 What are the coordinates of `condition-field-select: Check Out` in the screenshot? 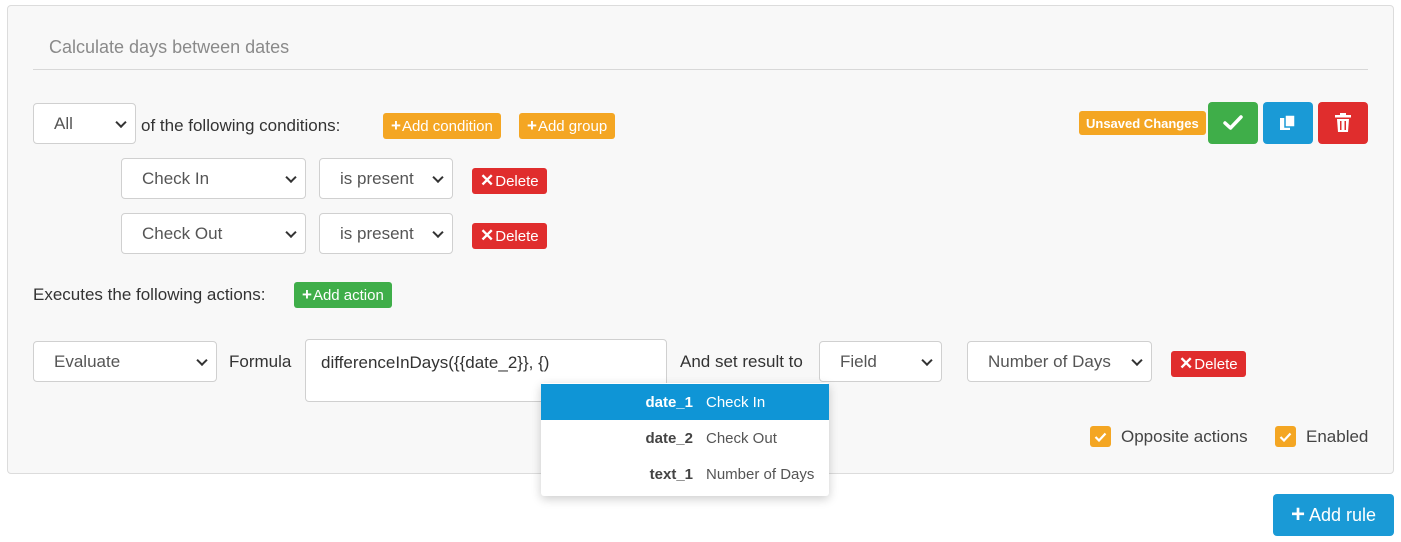 It's located at (213, 233).